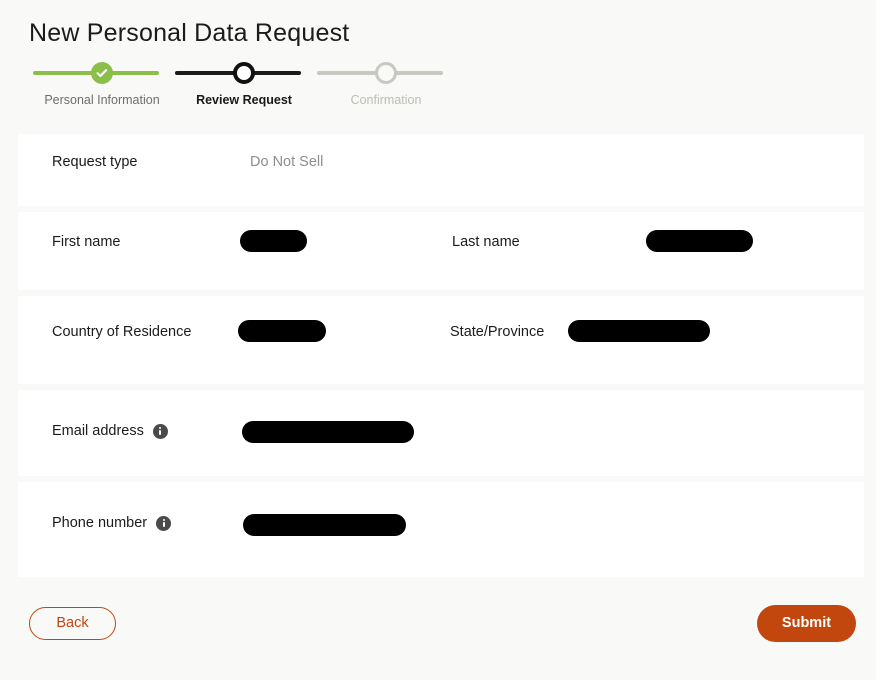 The image size is (876, 680). I want to click on check-icon, so click(102, 73).